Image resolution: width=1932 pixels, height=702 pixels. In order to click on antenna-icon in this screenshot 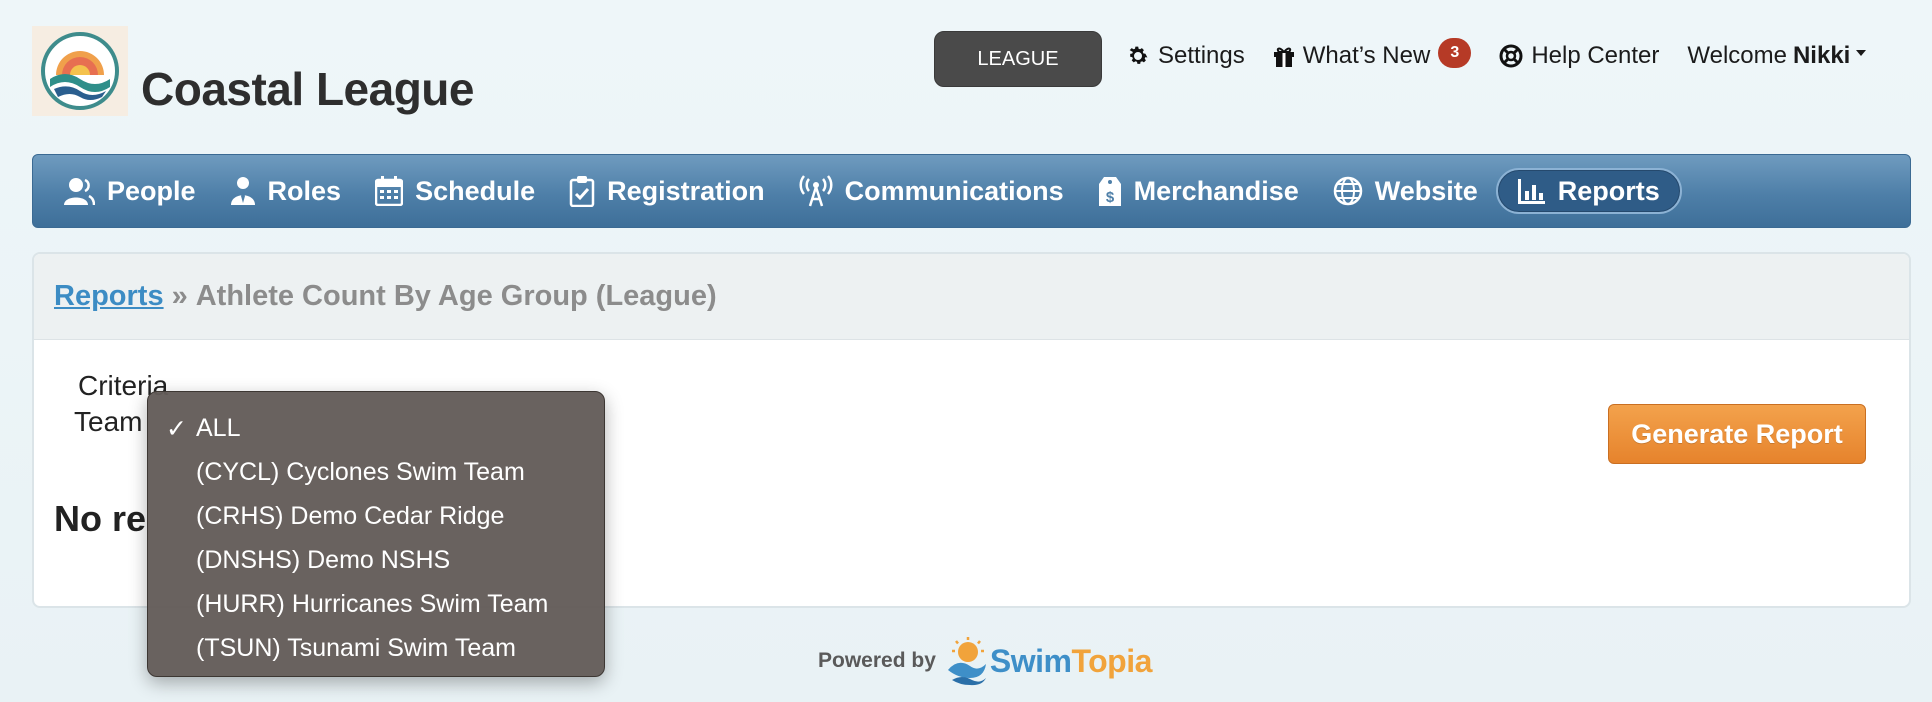, I will do `click(816, 191)`.